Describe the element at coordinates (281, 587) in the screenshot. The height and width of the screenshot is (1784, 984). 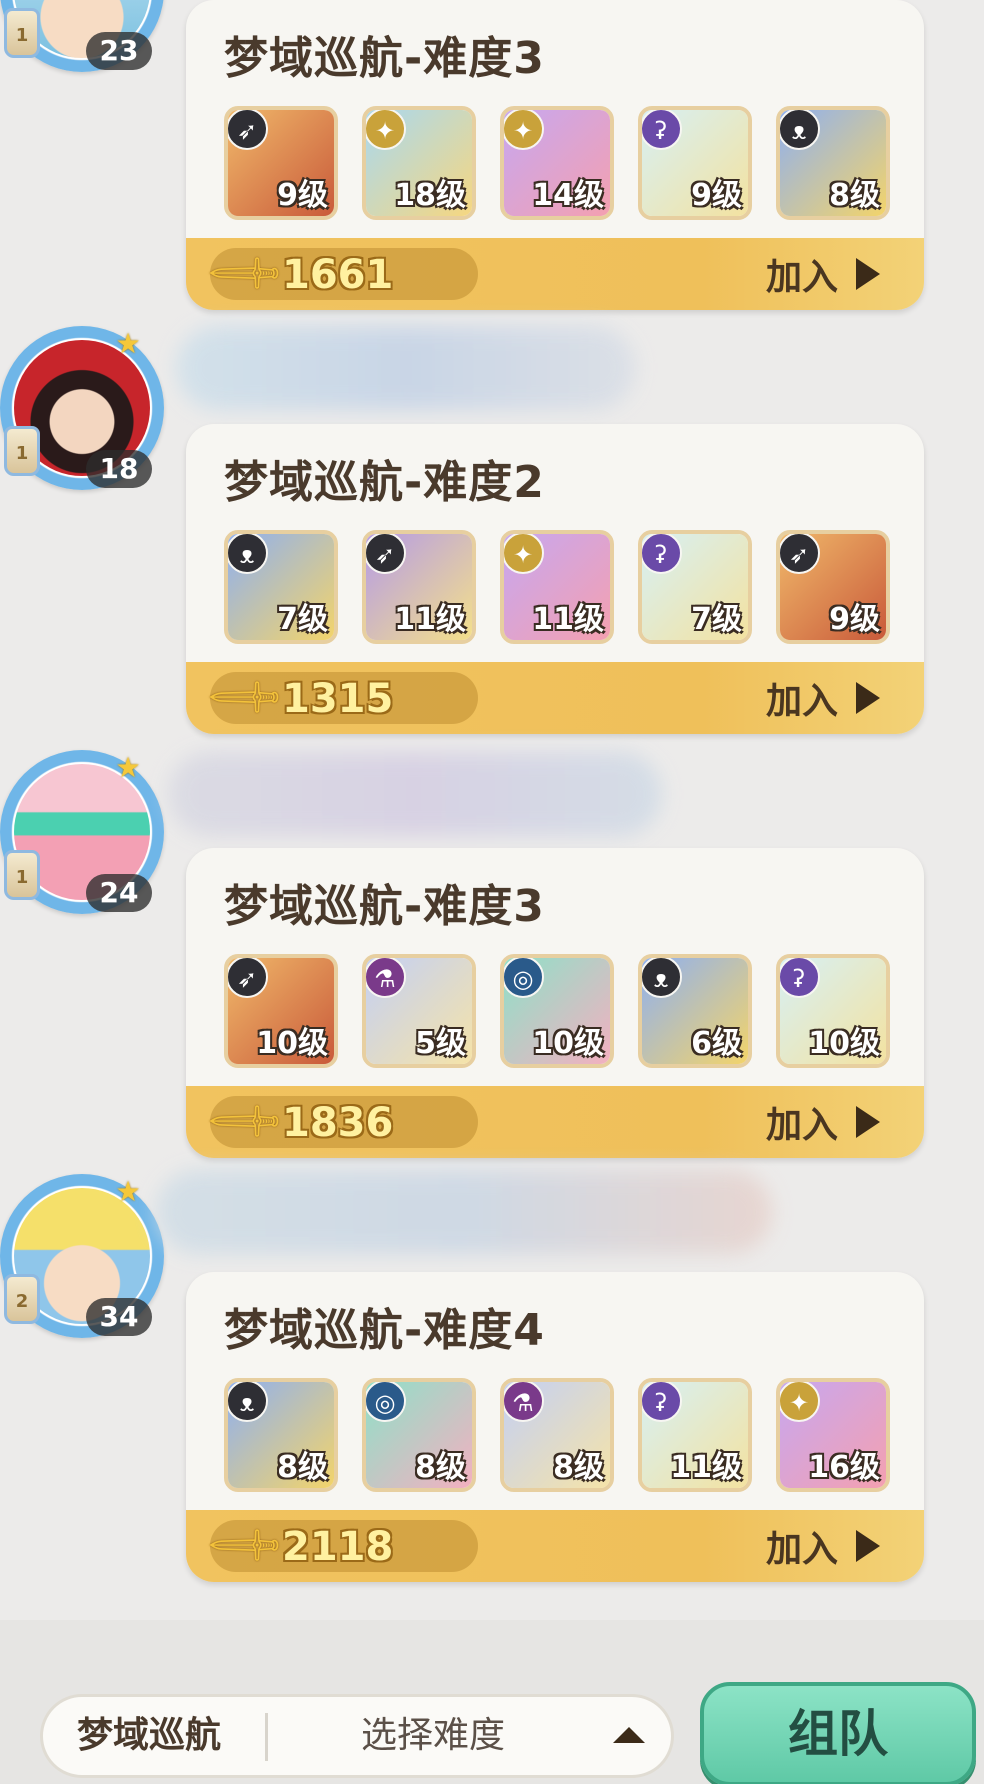
I see `hero-slot: ᴥ 7级` at that location.